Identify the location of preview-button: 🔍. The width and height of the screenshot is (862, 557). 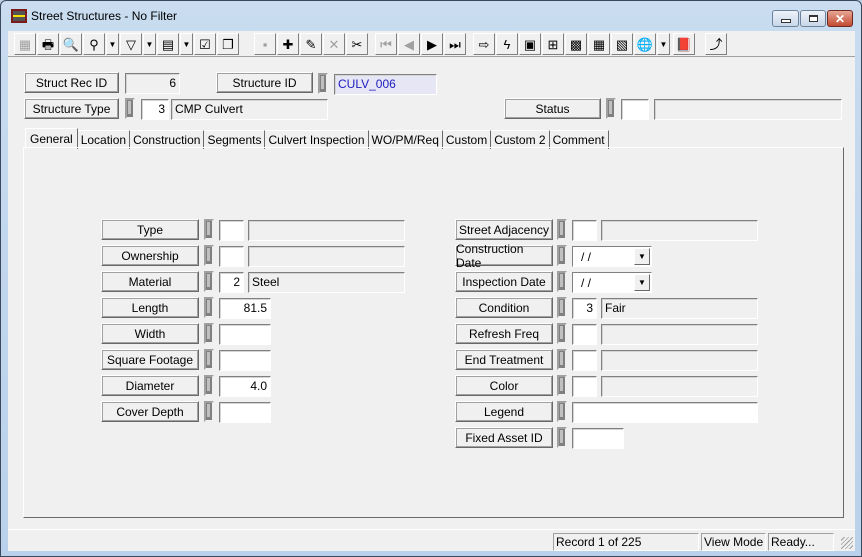
(71, 44).